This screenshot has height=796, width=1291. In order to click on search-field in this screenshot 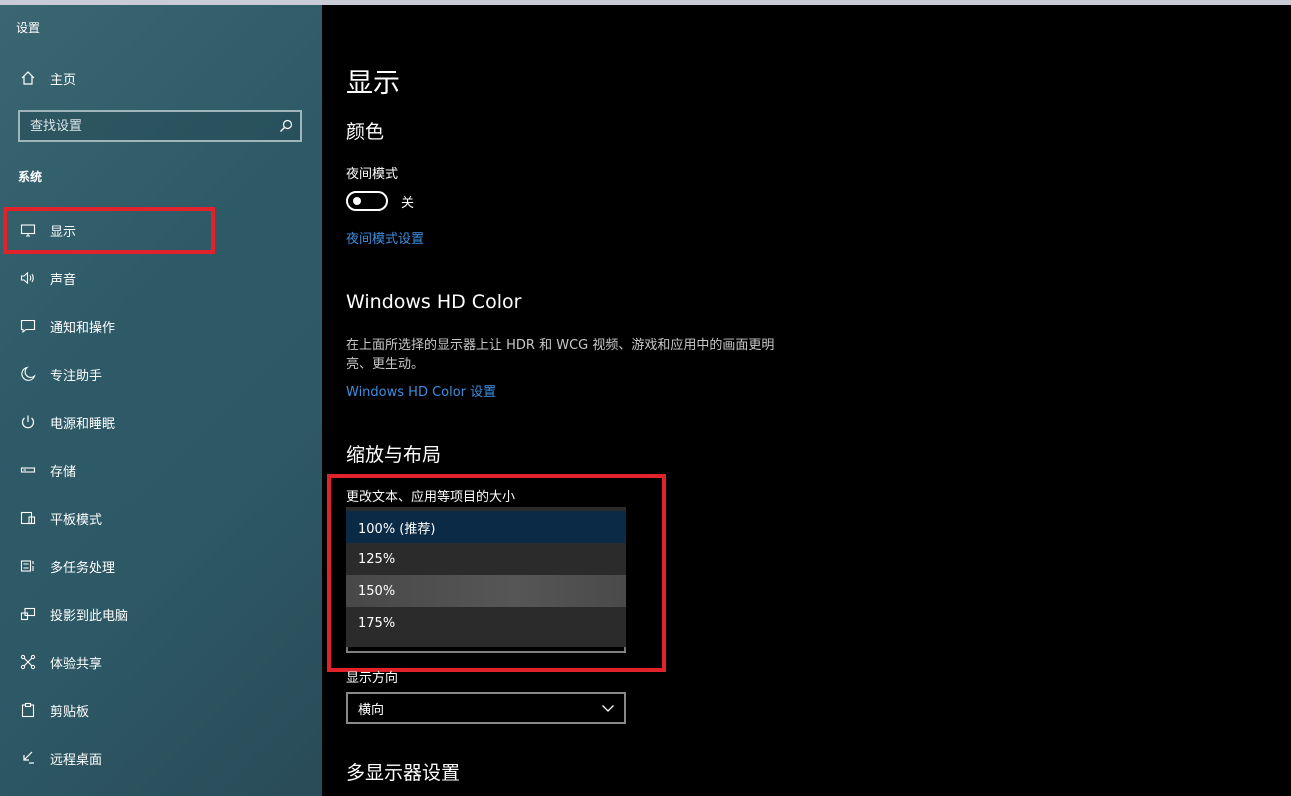, I will do `click(160, 126)`.